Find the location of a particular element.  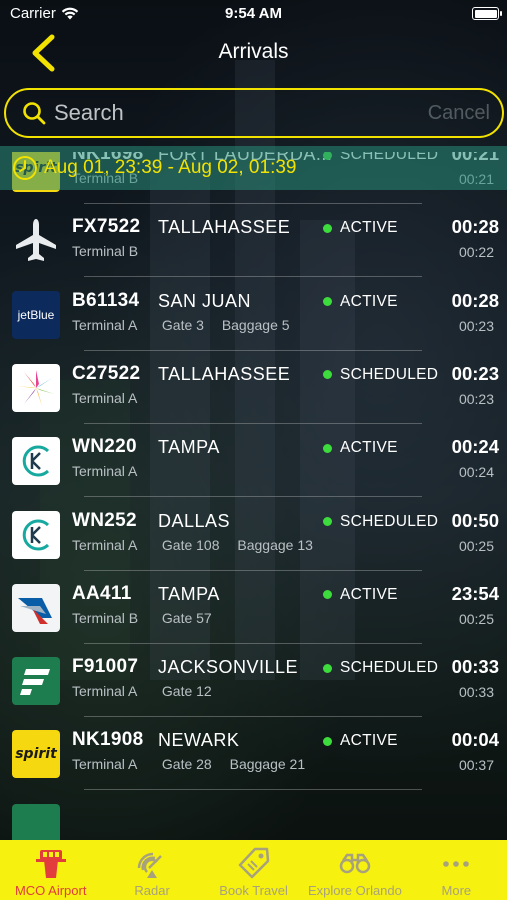

clock-icon is located at coordinates (25, 168).